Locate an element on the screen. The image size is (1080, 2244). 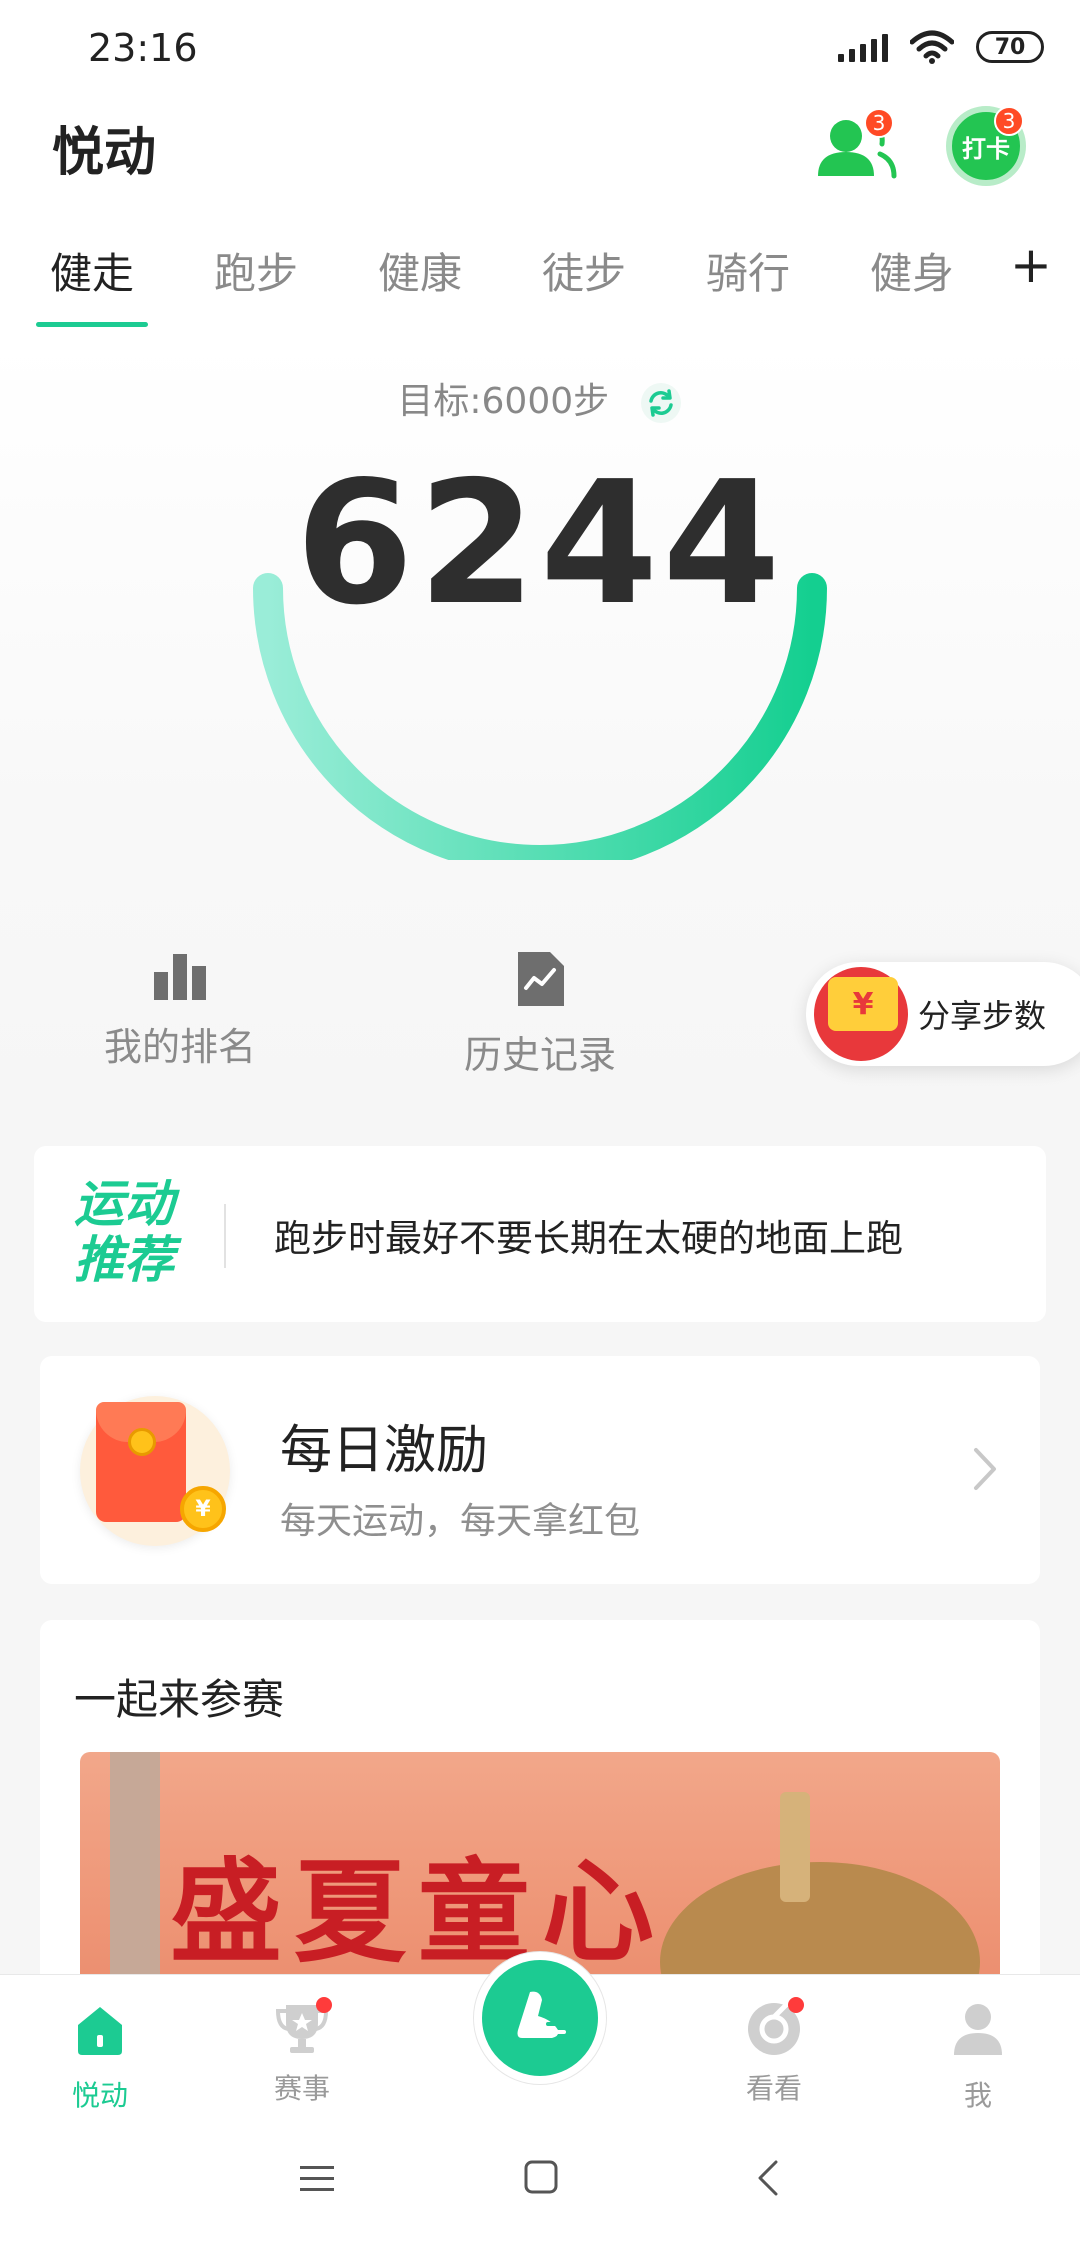
progress-ring-arc is located at coordinates (540, 716).